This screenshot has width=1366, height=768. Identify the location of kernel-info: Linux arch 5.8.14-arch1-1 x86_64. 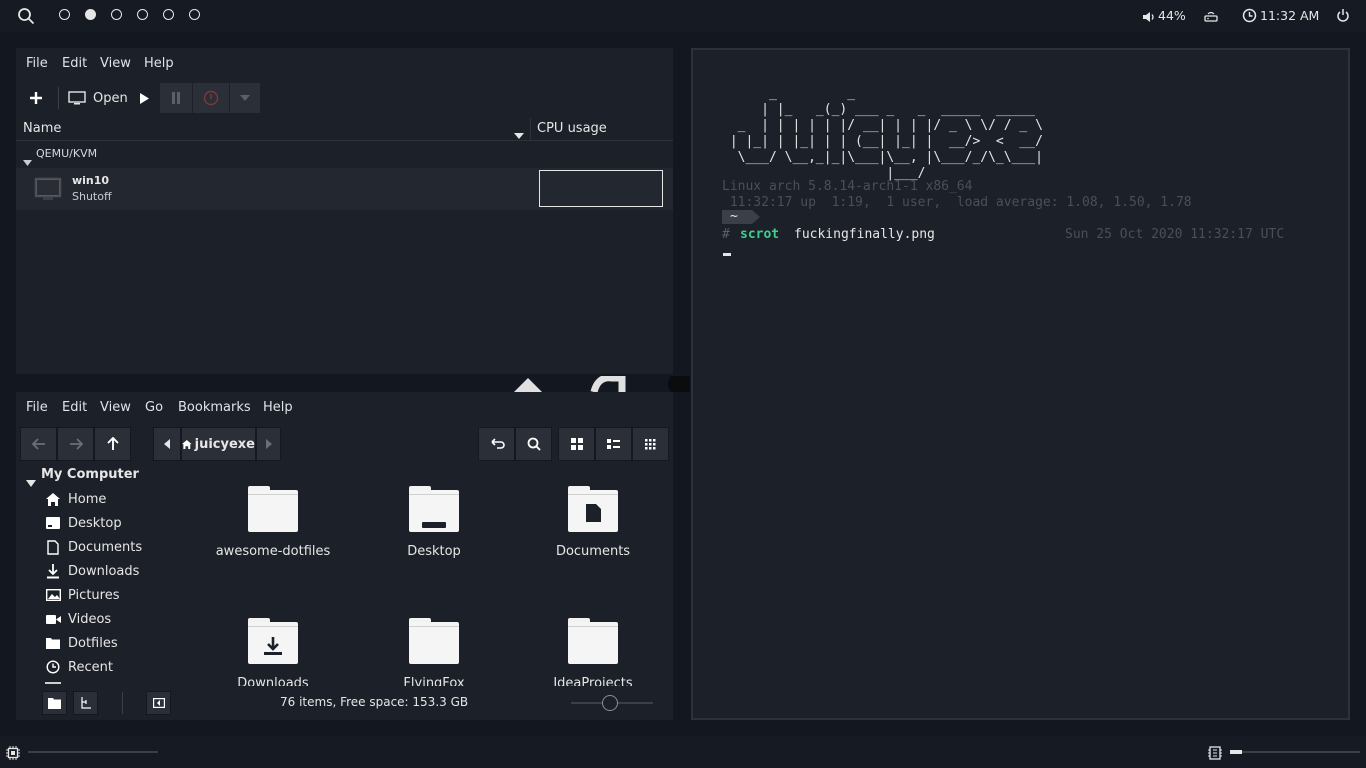
(847, 186).